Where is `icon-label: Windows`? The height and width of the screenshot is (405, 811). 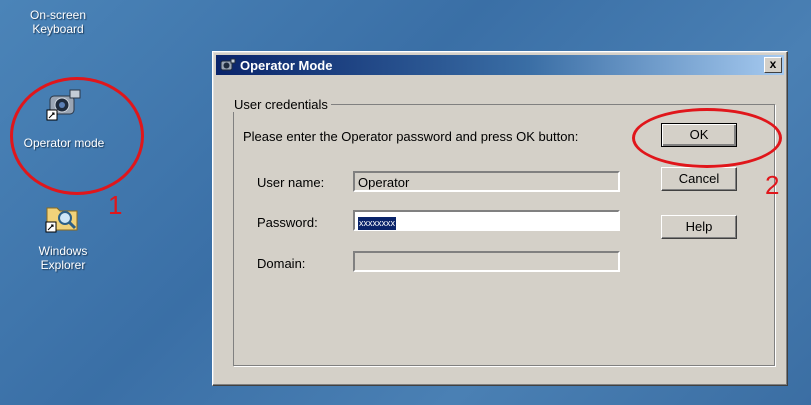
icon-label: Windows is located at coordinates (63, 251).